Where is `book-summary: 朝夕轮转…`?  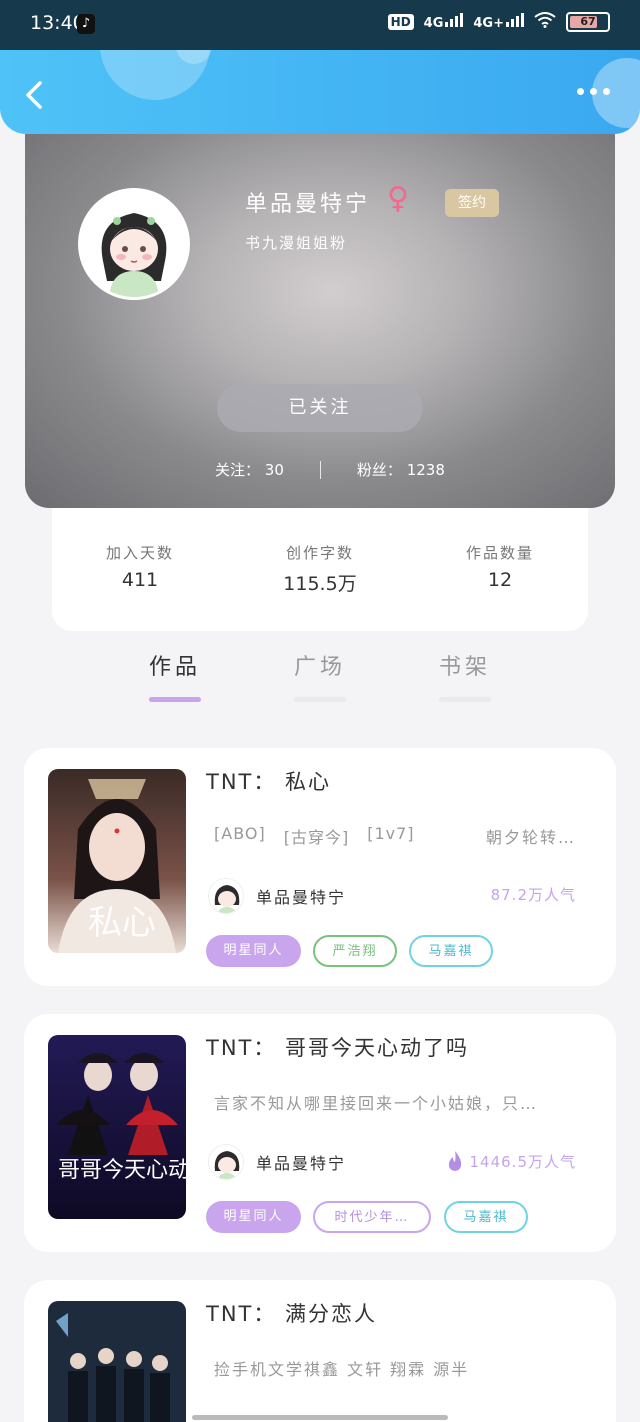 book-summary: 朝夕轮转… is located at coordinates (530, 837).